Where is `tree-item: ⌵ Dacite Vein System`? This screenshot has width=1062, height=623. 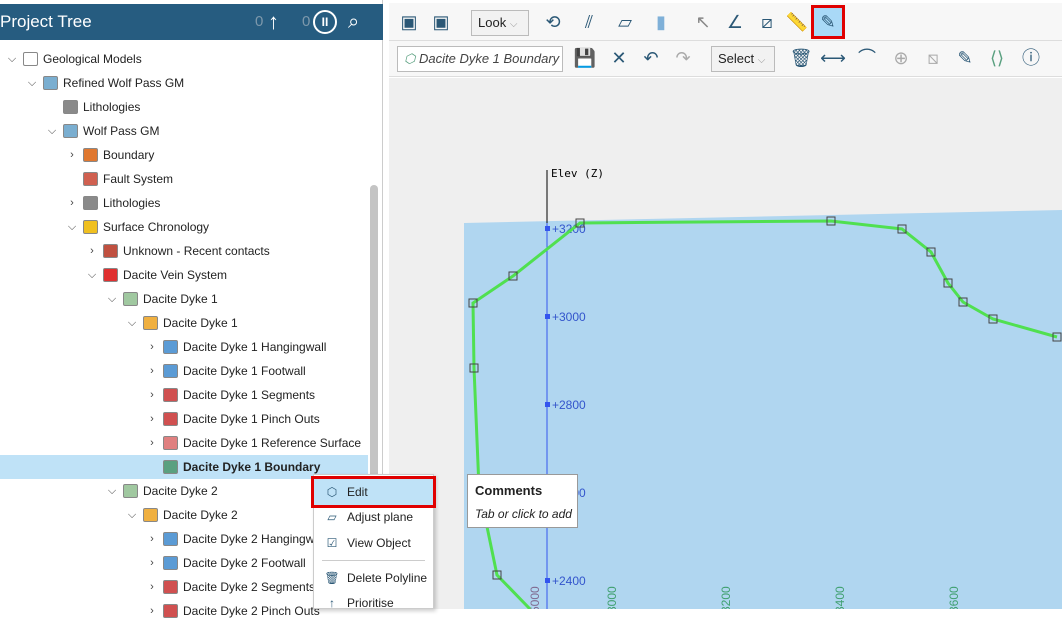 tree-item: ⌵ Dacite Vein System is located at coordinates (184, 275).